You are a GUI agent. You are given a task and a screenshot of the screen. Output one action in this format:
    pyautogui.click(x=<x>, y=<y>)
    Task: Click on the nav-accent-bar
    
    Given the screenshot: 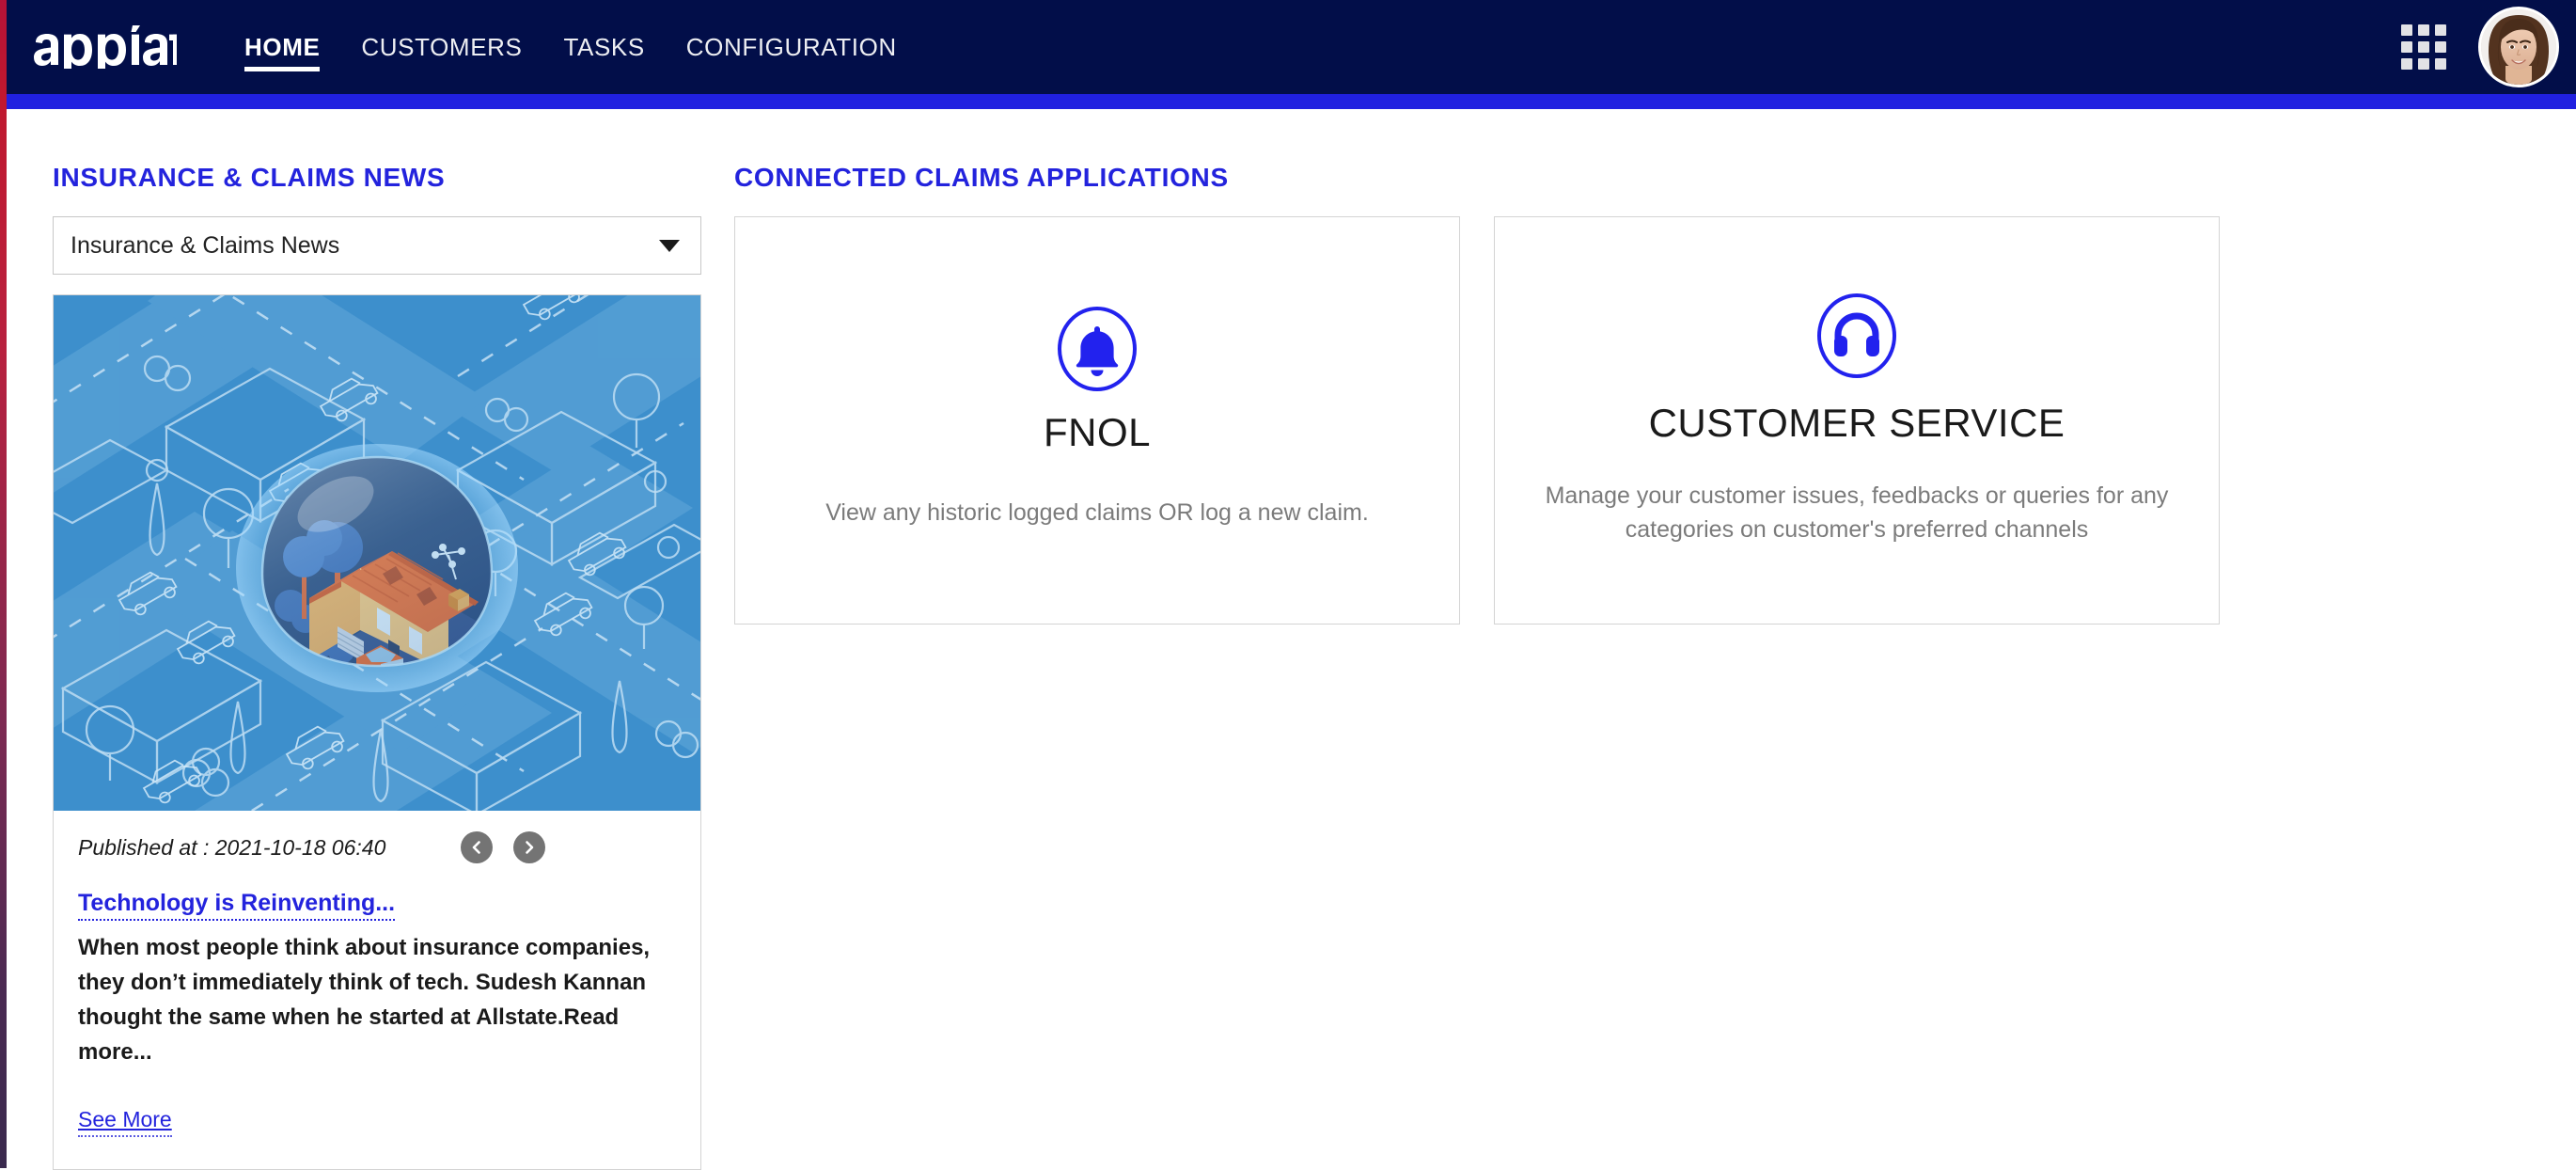 What is the action you would take?
    pyautogui.click(x=1288, y=102)
    